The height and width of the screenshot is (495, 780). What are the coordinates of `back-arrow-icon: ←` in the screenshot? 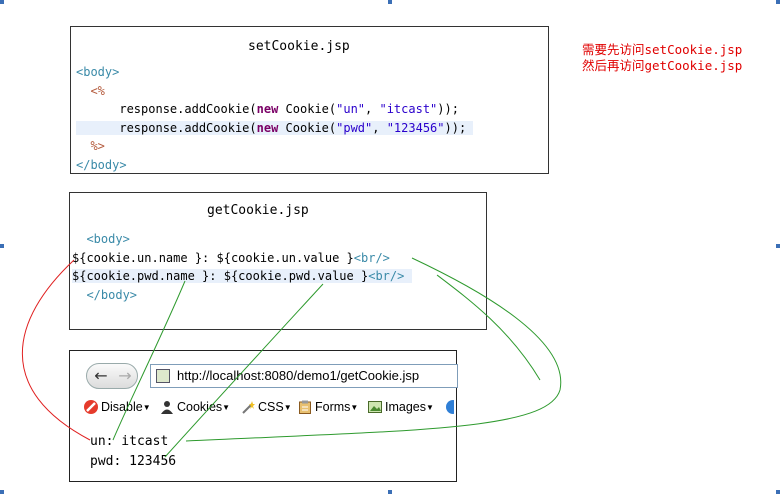 It's located at (101, 376).